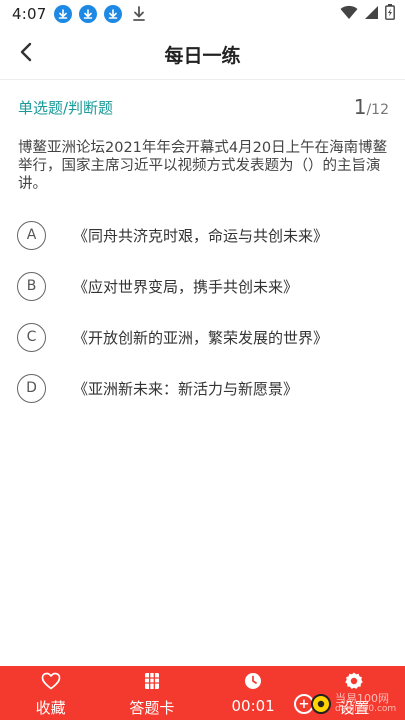 This screenshot has height=720, width=405. What do you see at coordinates (31, 286) in the screenshot?
I see `option-letter: B` at bounding box center [31, 286].